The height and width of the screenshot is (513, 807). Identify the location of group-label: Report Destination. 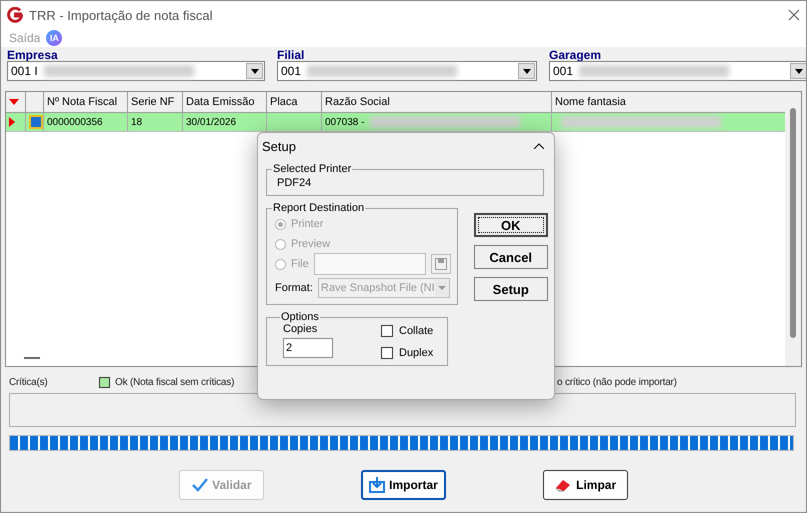
(319, 208).